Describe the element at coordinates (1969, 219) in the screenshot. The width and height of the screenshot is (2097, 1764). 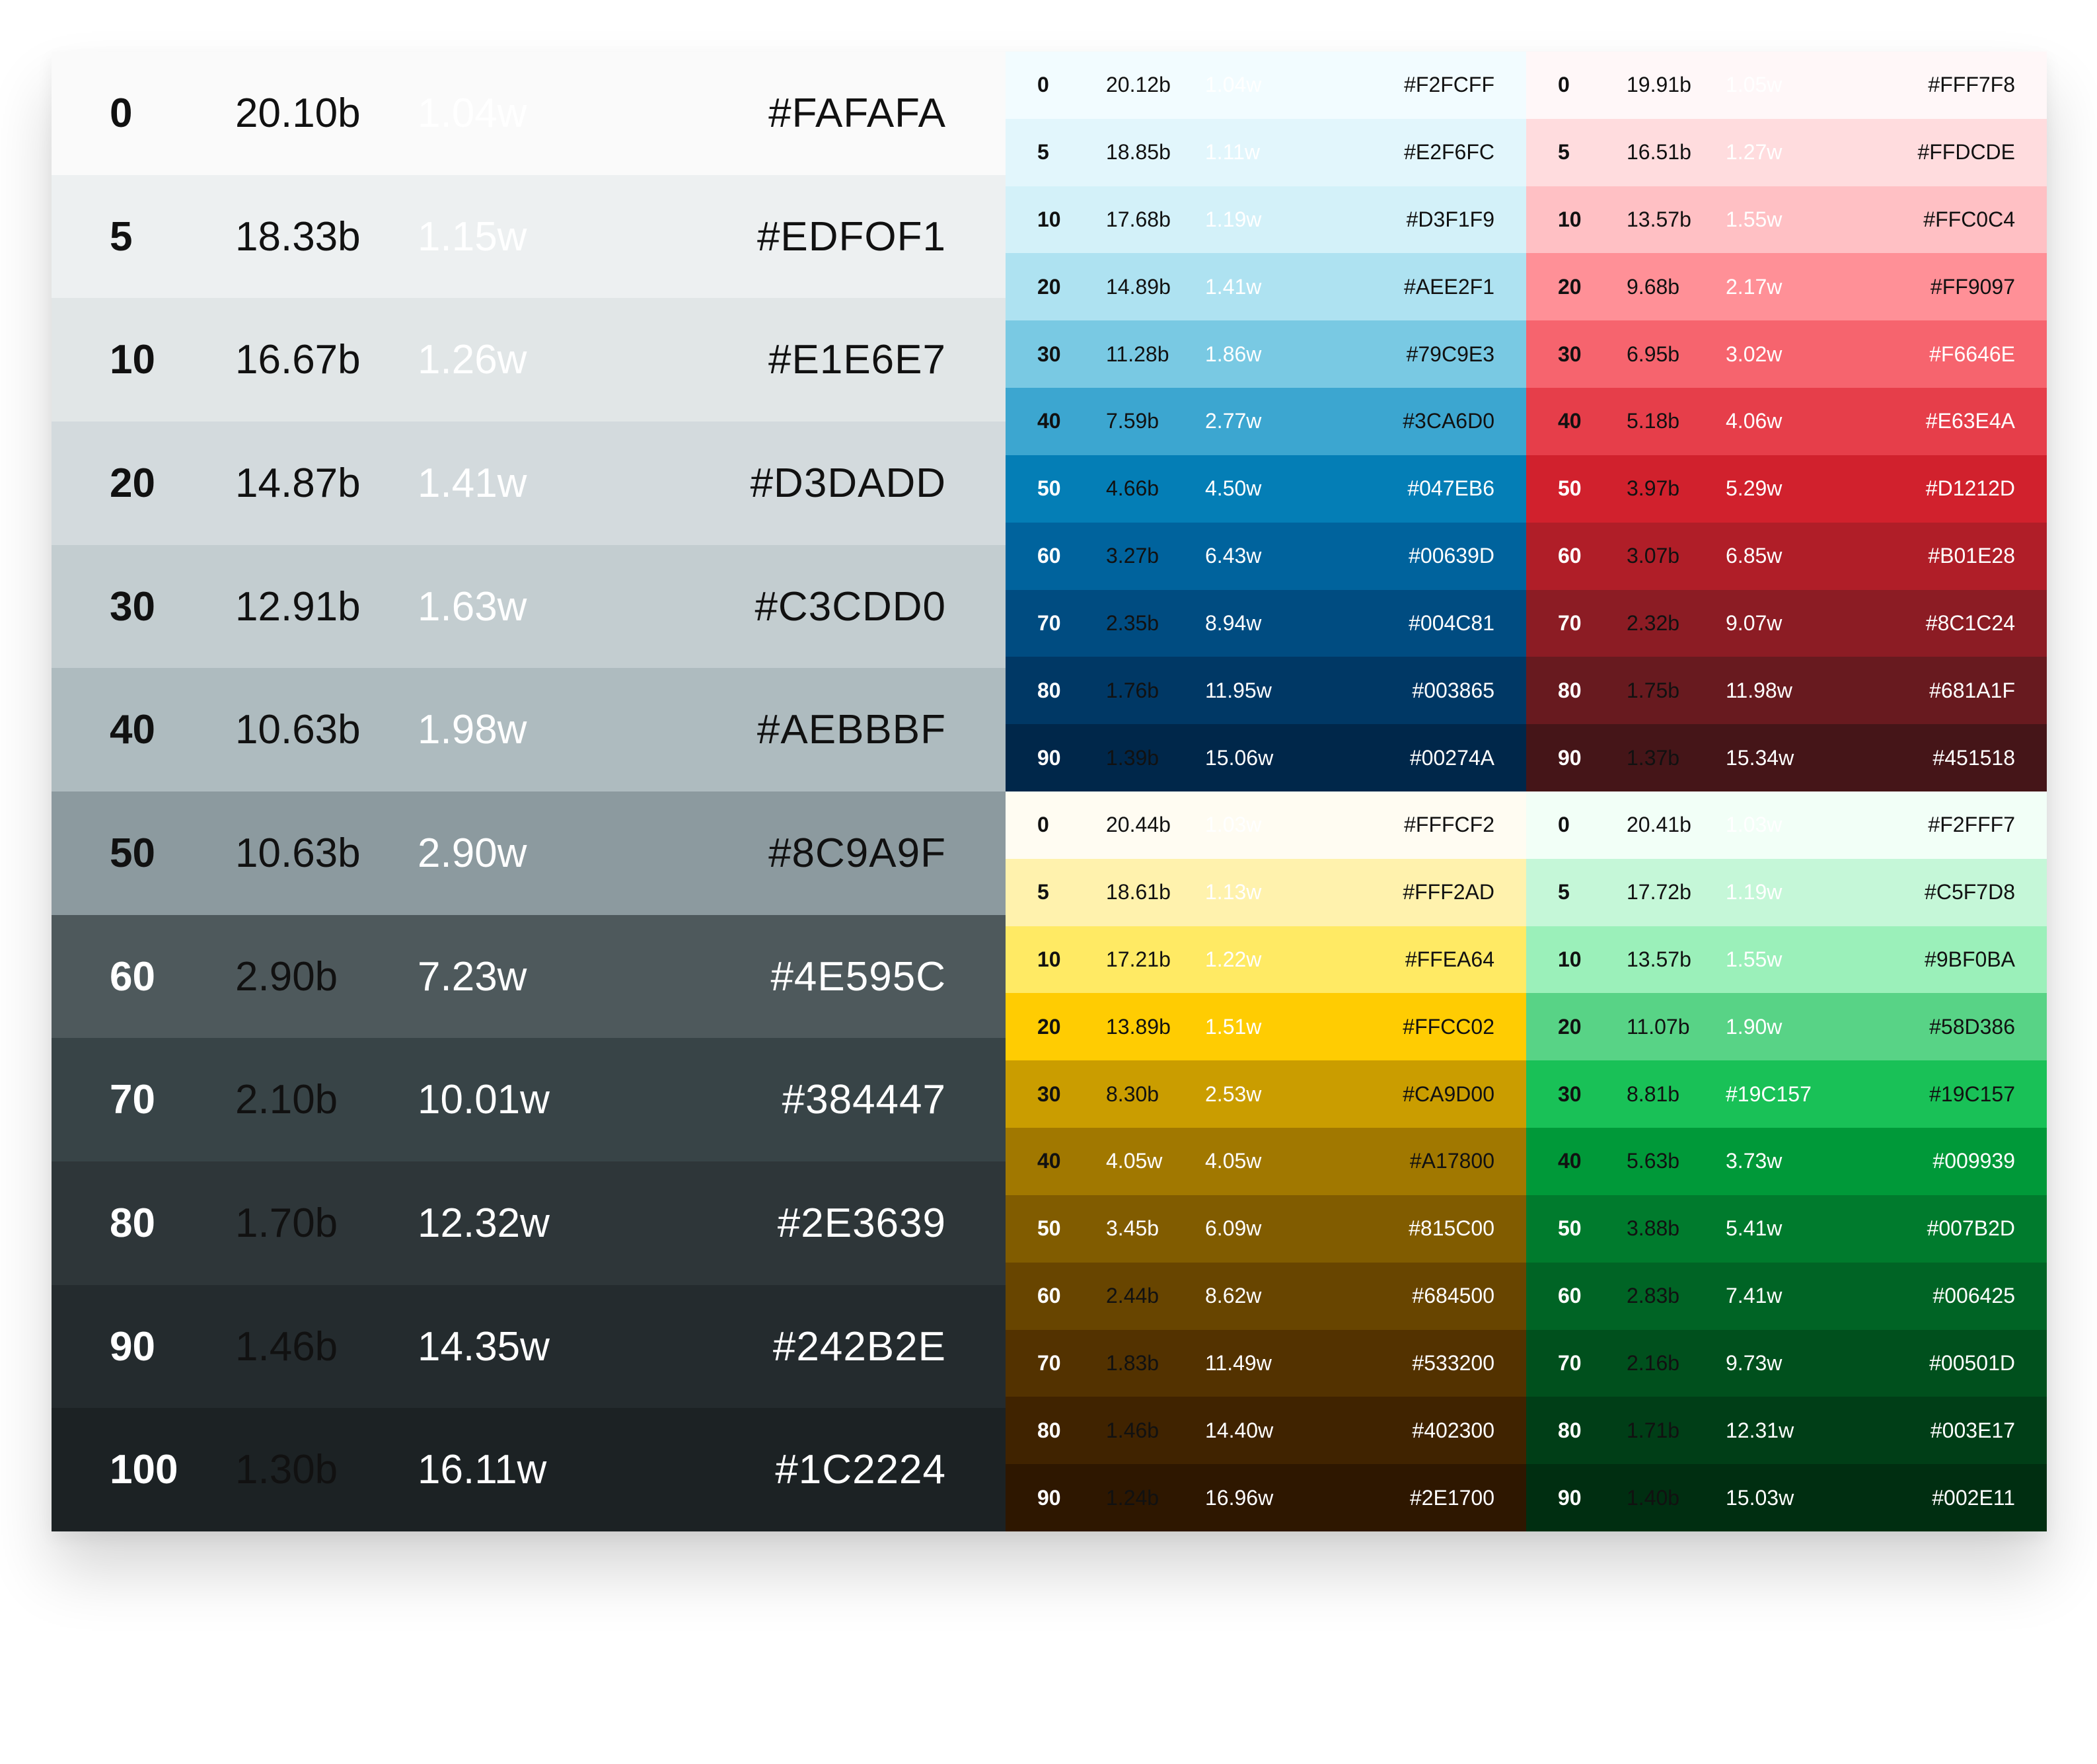
I see `hex-value: #FFC0C4` at that location.